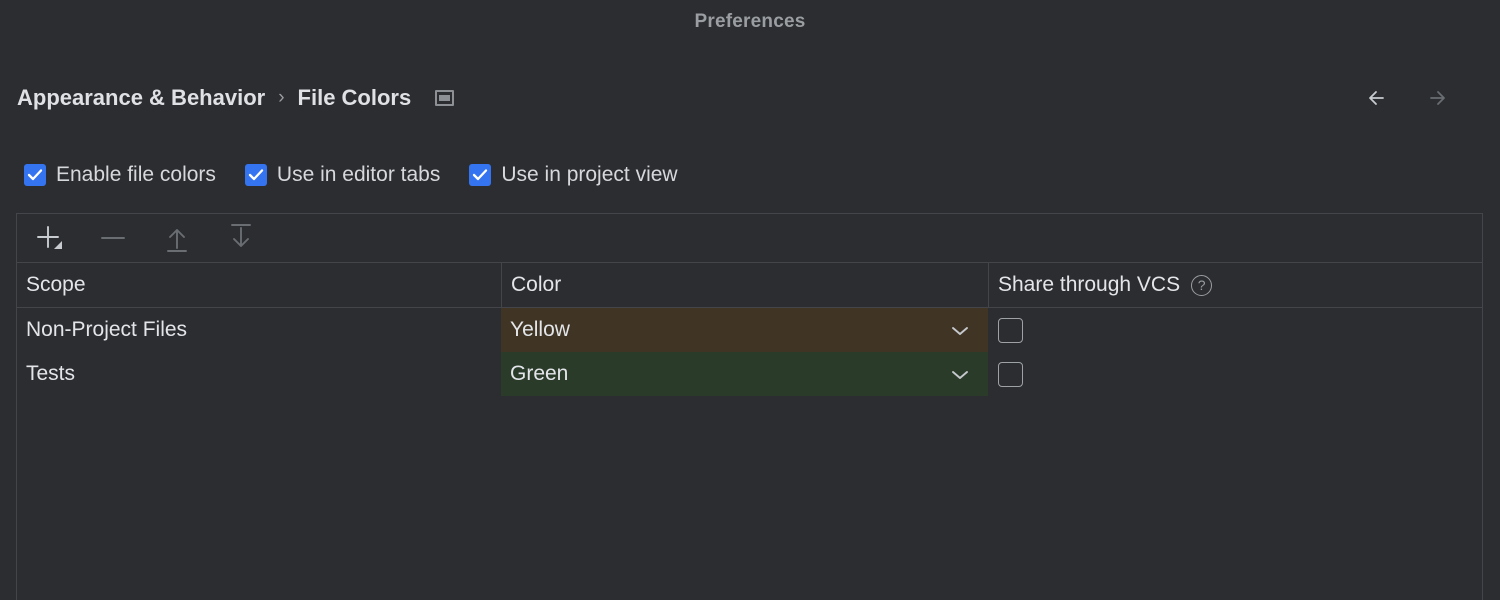  I want to click on color-value: Green, so click(539, 373).